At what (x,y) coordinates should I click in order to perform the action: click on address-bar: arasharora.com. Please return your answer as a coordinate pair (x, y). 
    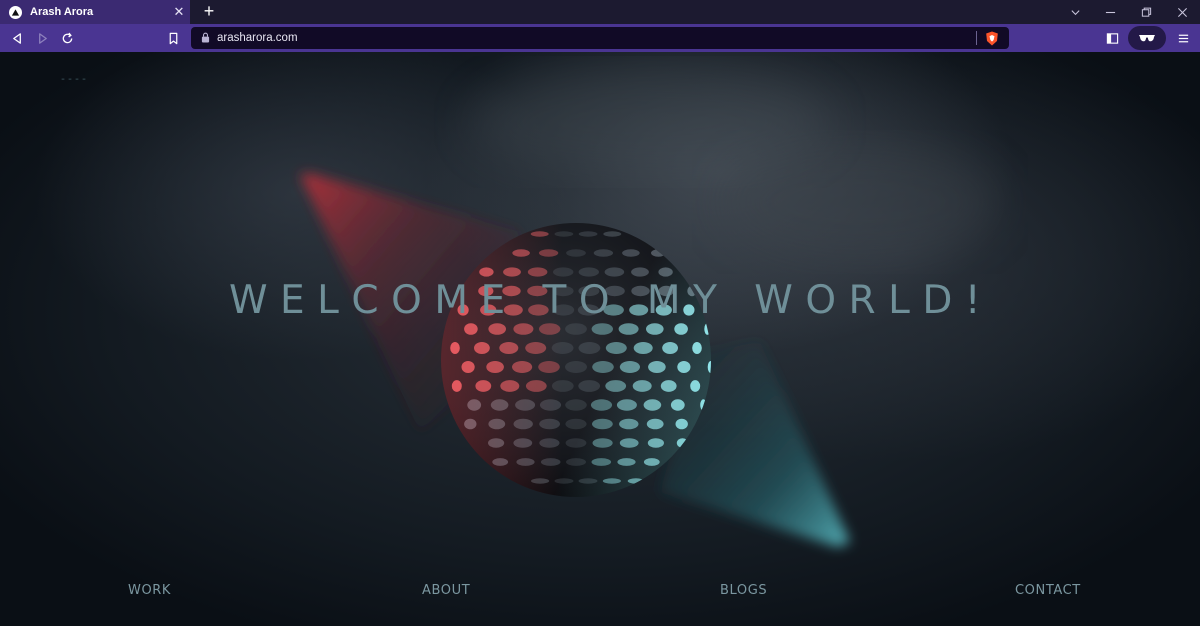
    Looking at the image, I should click on (600, 38).